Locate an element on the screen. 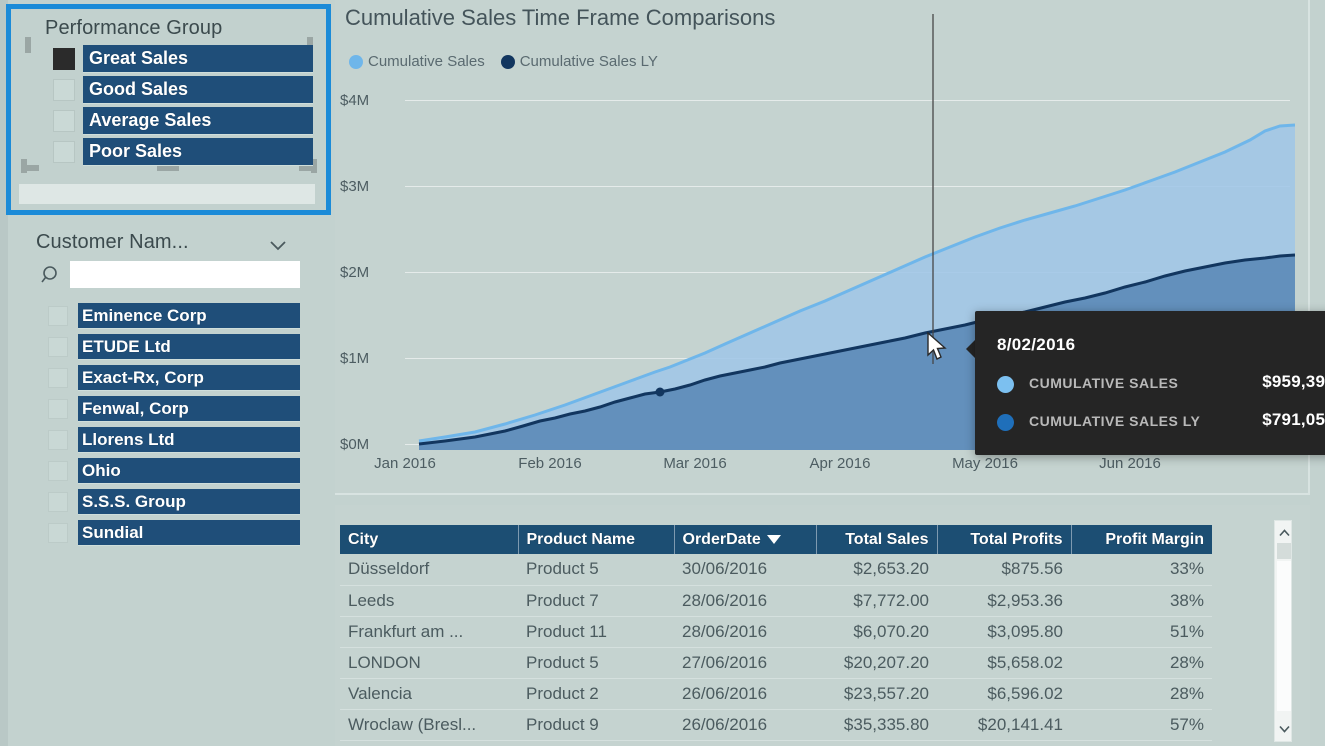 The width and height of the screenshot is (1325, 746). table-cell: $6,596.02 is located at coordinates (1004, 694).